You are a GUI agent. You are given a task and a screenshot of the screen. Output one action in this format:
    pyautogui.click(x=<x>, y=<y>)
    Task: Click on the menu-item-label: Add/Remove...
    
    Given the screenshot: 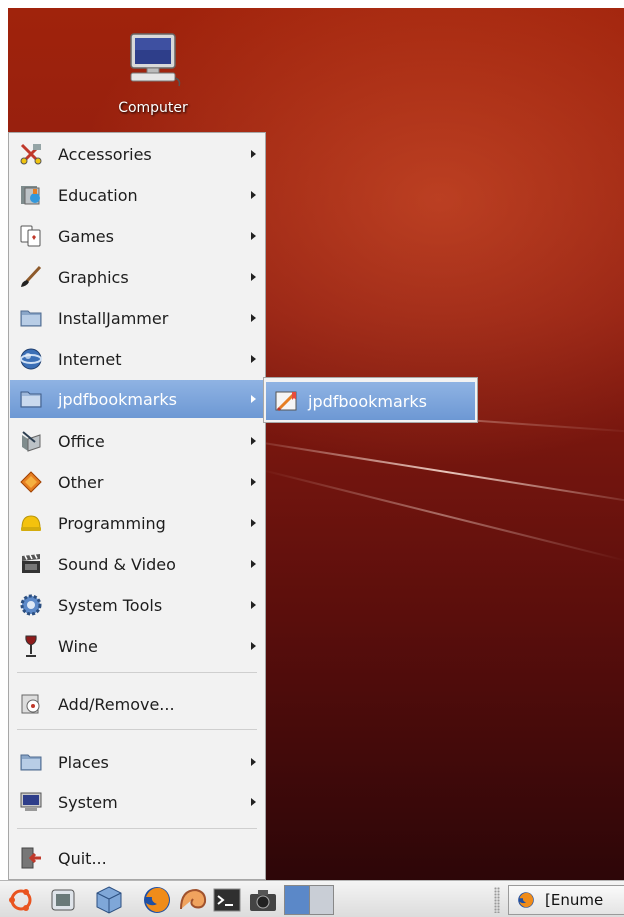 What is the action you would take?
    pyautogui.click(x=116, y=704)
    